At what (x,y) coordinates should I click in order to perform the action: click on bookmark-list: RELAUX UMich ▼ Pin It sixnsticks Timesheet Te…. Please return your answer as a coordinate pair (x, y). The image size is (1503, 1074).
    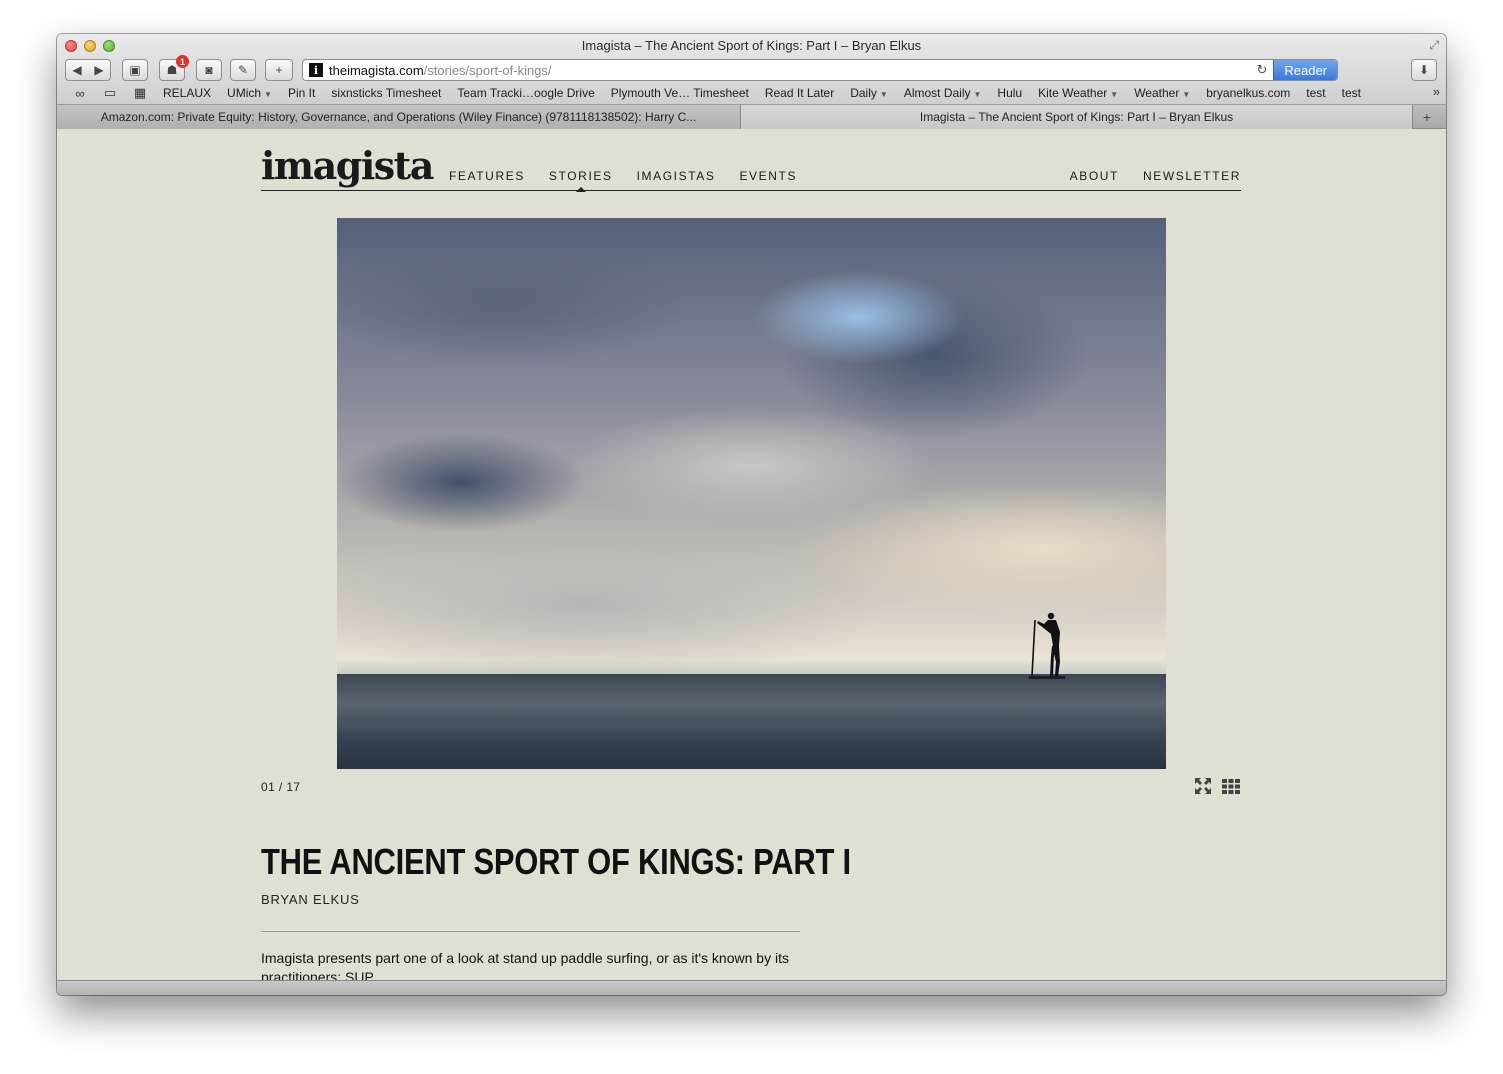
    Looking at the image, I should click on (762, 93).